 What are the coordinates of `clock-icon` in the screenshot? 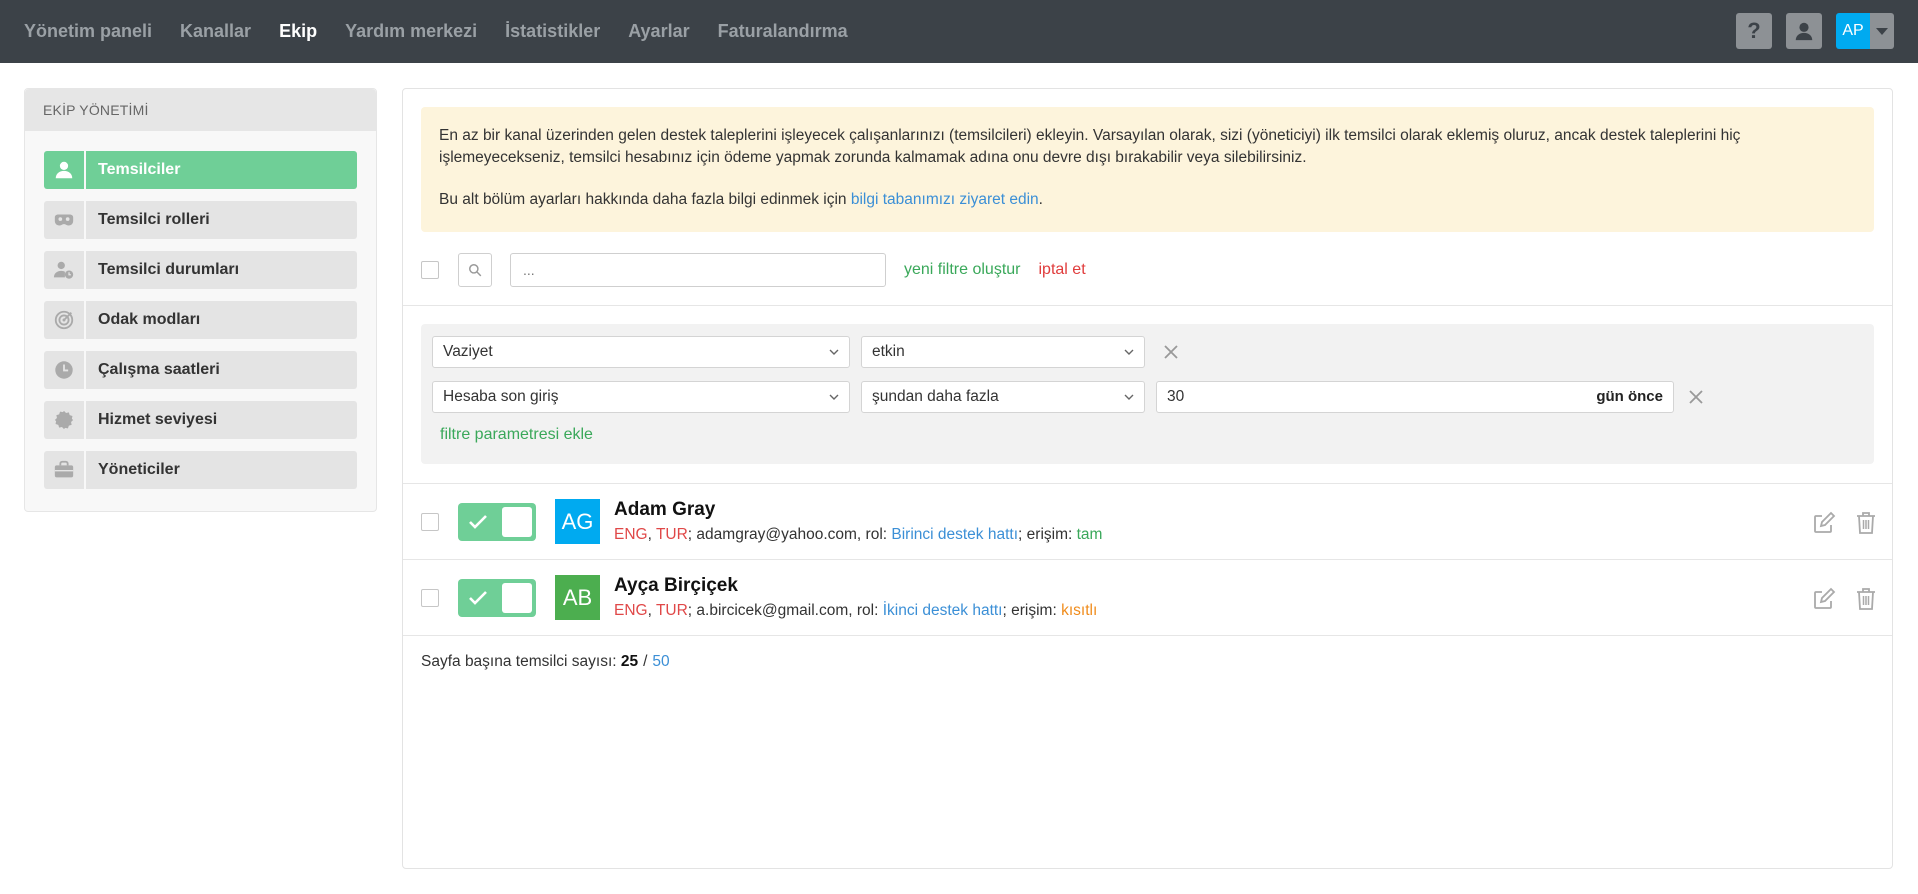 It's located at (64, 370).